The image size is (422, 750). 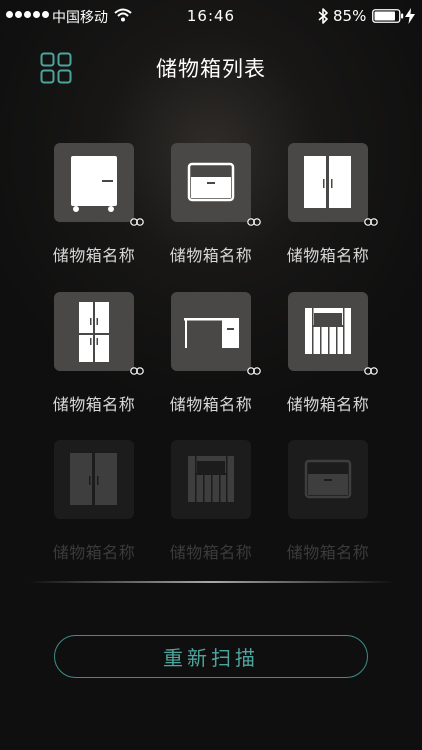 I want to click on battery-icon, so click(x=388, y=18).